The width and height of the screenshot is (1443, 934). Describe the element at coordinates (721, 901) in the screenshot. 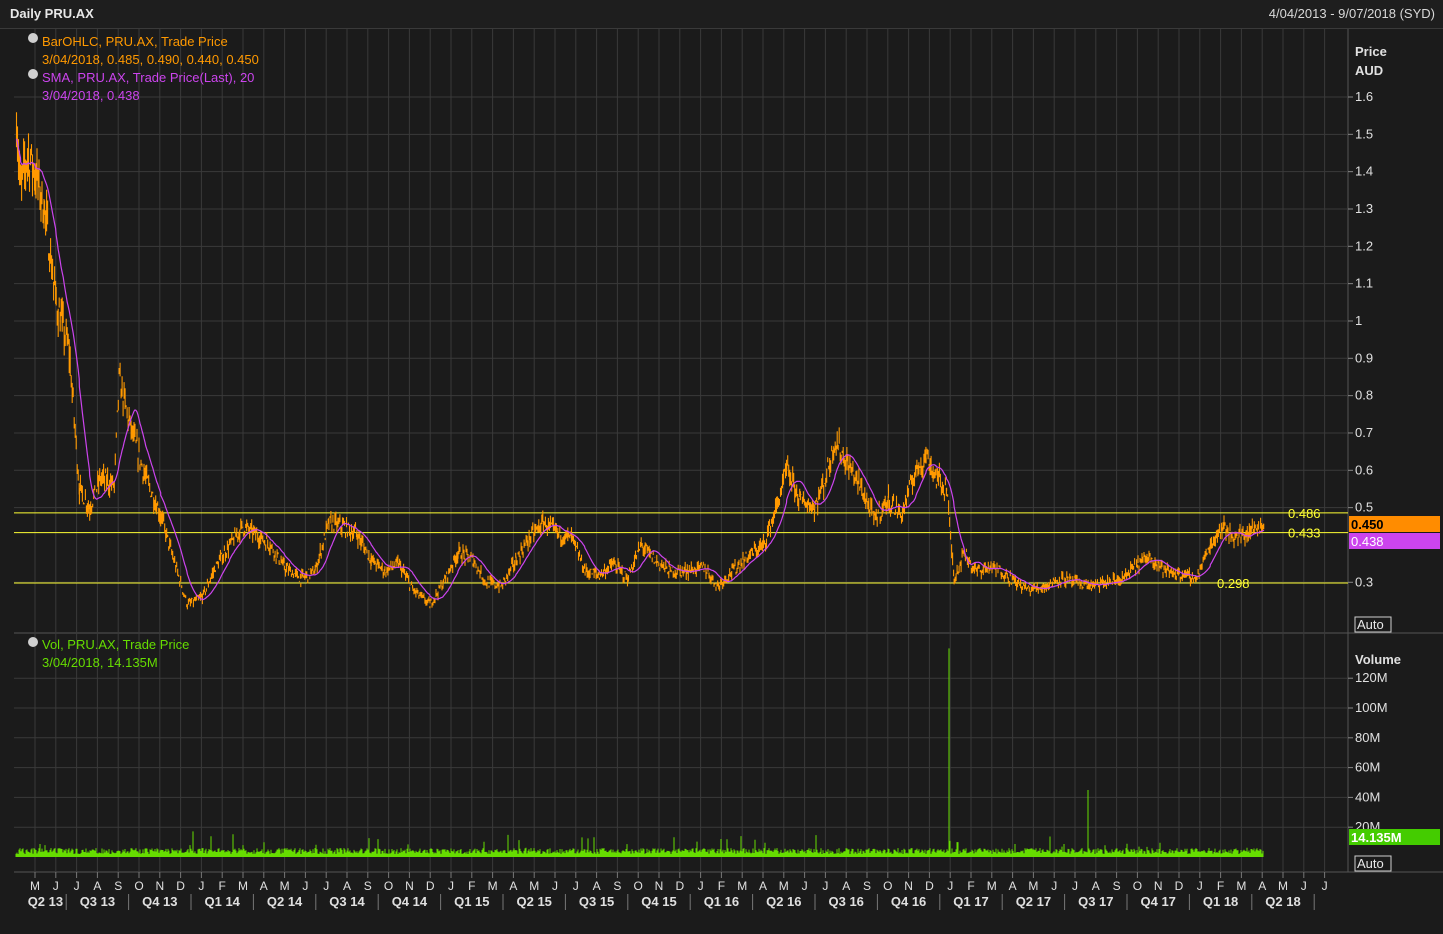

I see `quarter-label: Q1 16` at that location.